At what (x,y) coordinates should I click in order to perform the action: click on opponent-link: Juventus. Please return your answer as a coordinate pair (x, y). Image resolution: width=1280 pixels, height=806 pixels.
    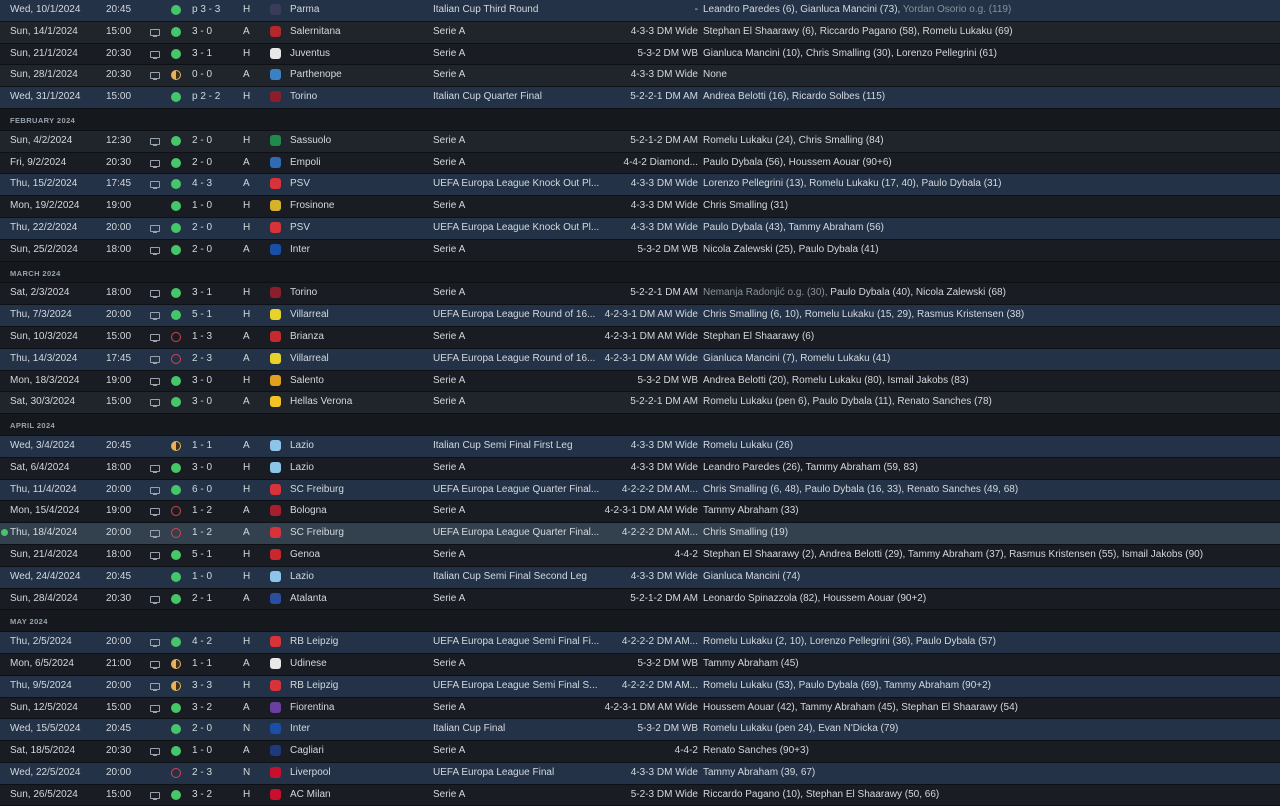
    Looking at the image, I should click on (357, 54).